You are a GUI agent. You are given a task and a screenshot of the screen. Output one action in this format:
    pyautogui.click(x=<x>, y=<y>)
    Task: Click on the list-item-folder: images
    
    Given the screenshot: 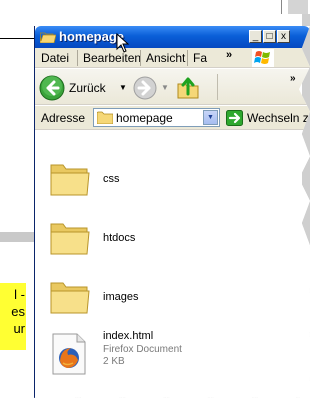 What is the action you would take?
    pyautogui.click(x=159, y=301)
    